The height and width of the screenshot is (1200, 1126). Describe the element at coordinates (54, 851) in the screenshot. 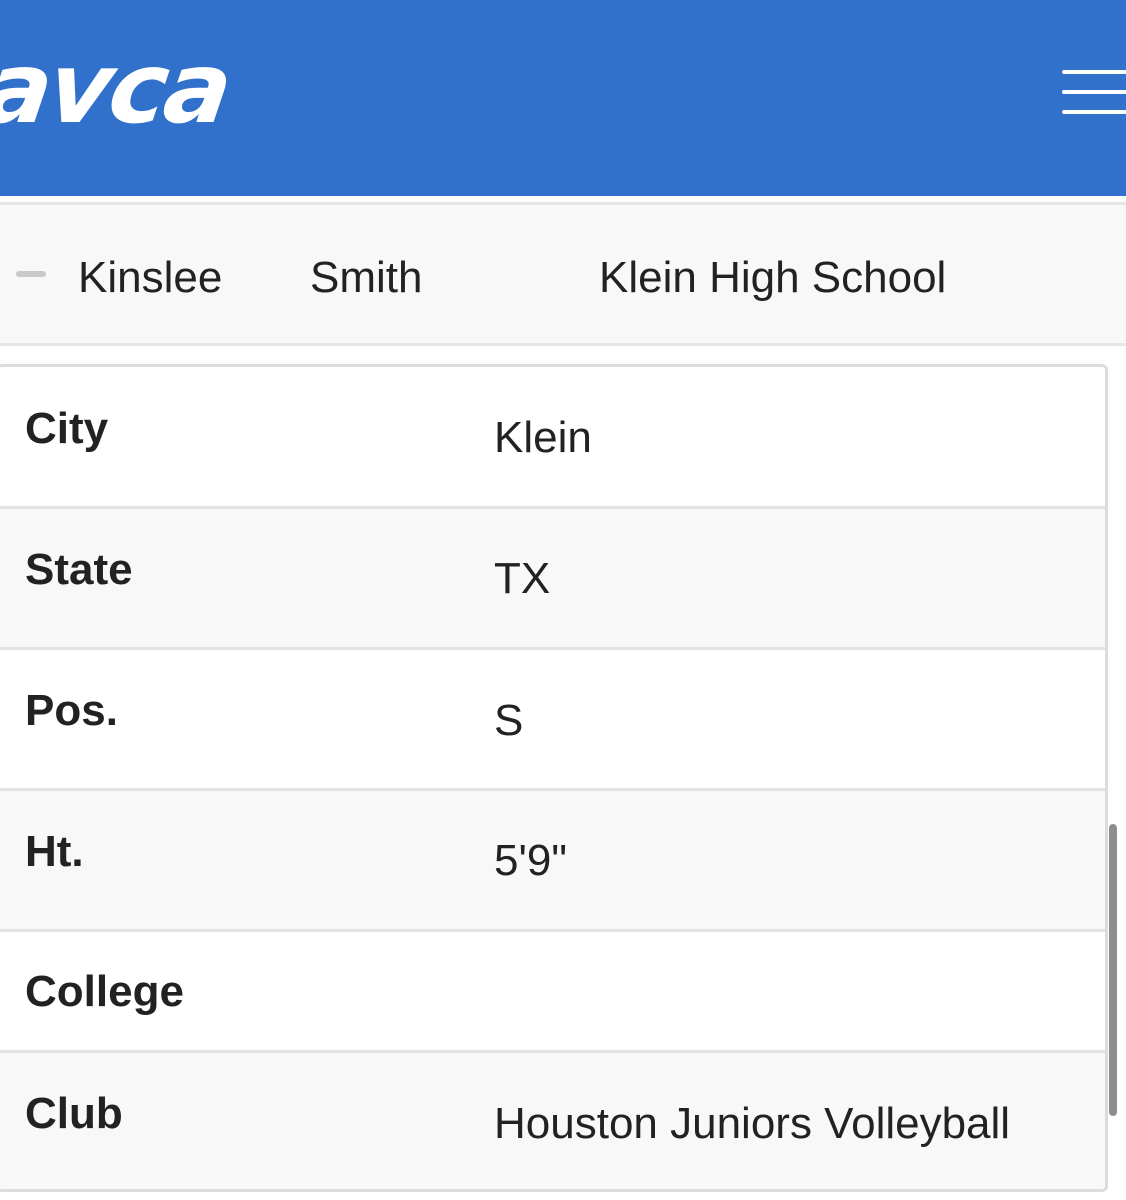

I see `detail-label: Ht.` at that location.